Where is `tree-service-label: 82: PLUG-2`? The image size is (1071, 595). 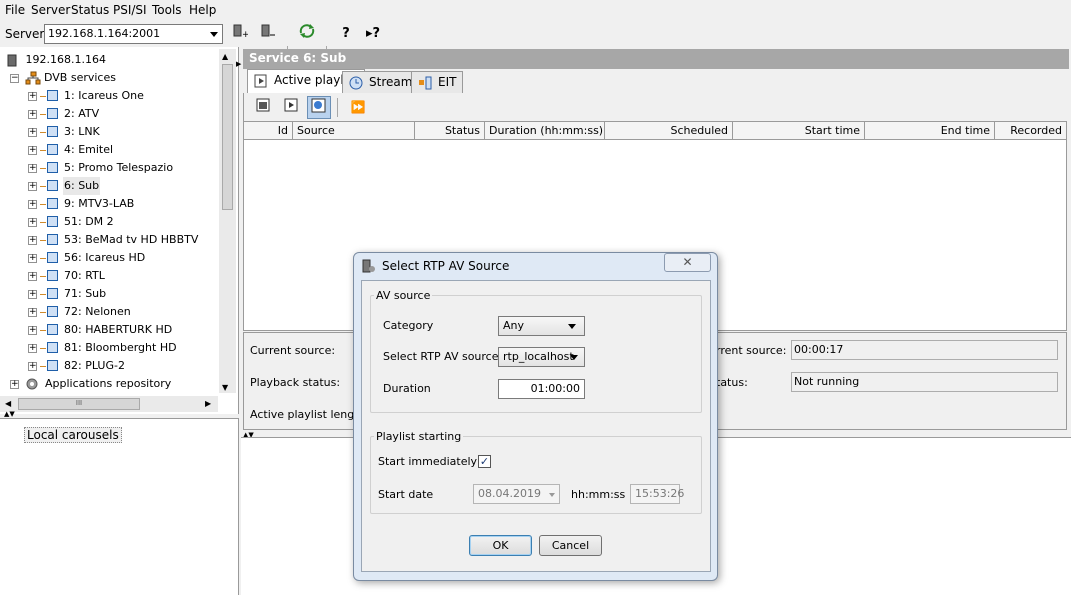 tree-service-label: 82: PLUG-2 is located at coordinates (94, 365).